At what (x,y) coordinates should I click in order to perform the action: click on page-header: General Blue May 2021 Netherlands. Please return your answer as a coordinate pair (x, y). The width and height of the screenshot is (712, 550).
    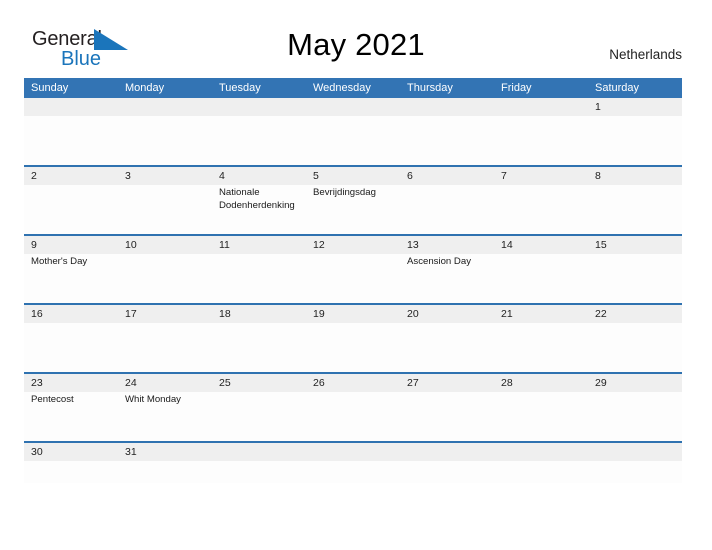
    Looking at the image, I should click on (356, 39).